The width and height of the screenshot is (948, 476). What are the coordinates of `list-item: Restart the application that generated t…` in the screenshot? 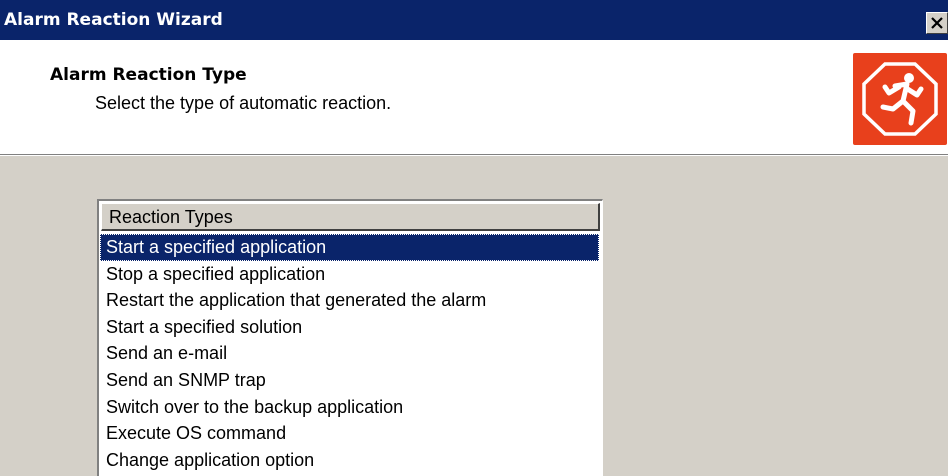 It's located at (349, 300).